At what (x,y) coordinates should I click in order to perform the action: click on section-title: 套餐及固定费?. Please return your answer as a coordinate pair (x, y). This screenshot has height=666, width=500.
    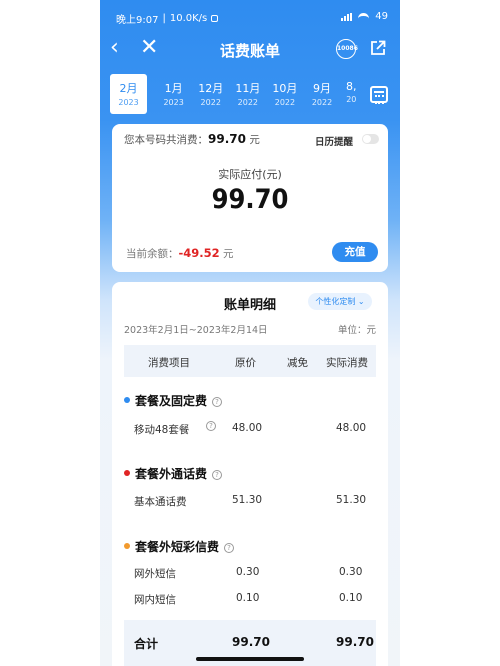
    Looking at the image, I should click on (173, 400).